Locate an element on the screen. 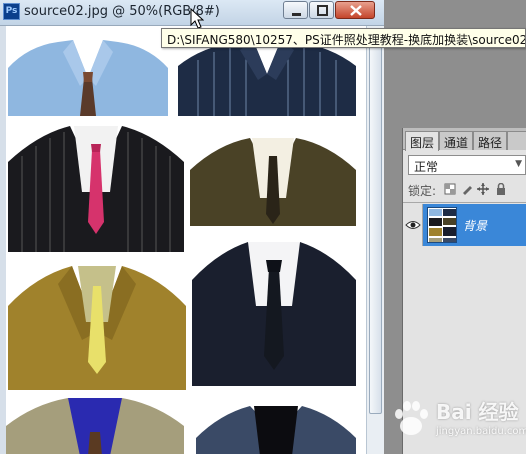 The height and width of the screenshot is (454, 526). scrollbar-thumb is located at coordinates (375, 224).